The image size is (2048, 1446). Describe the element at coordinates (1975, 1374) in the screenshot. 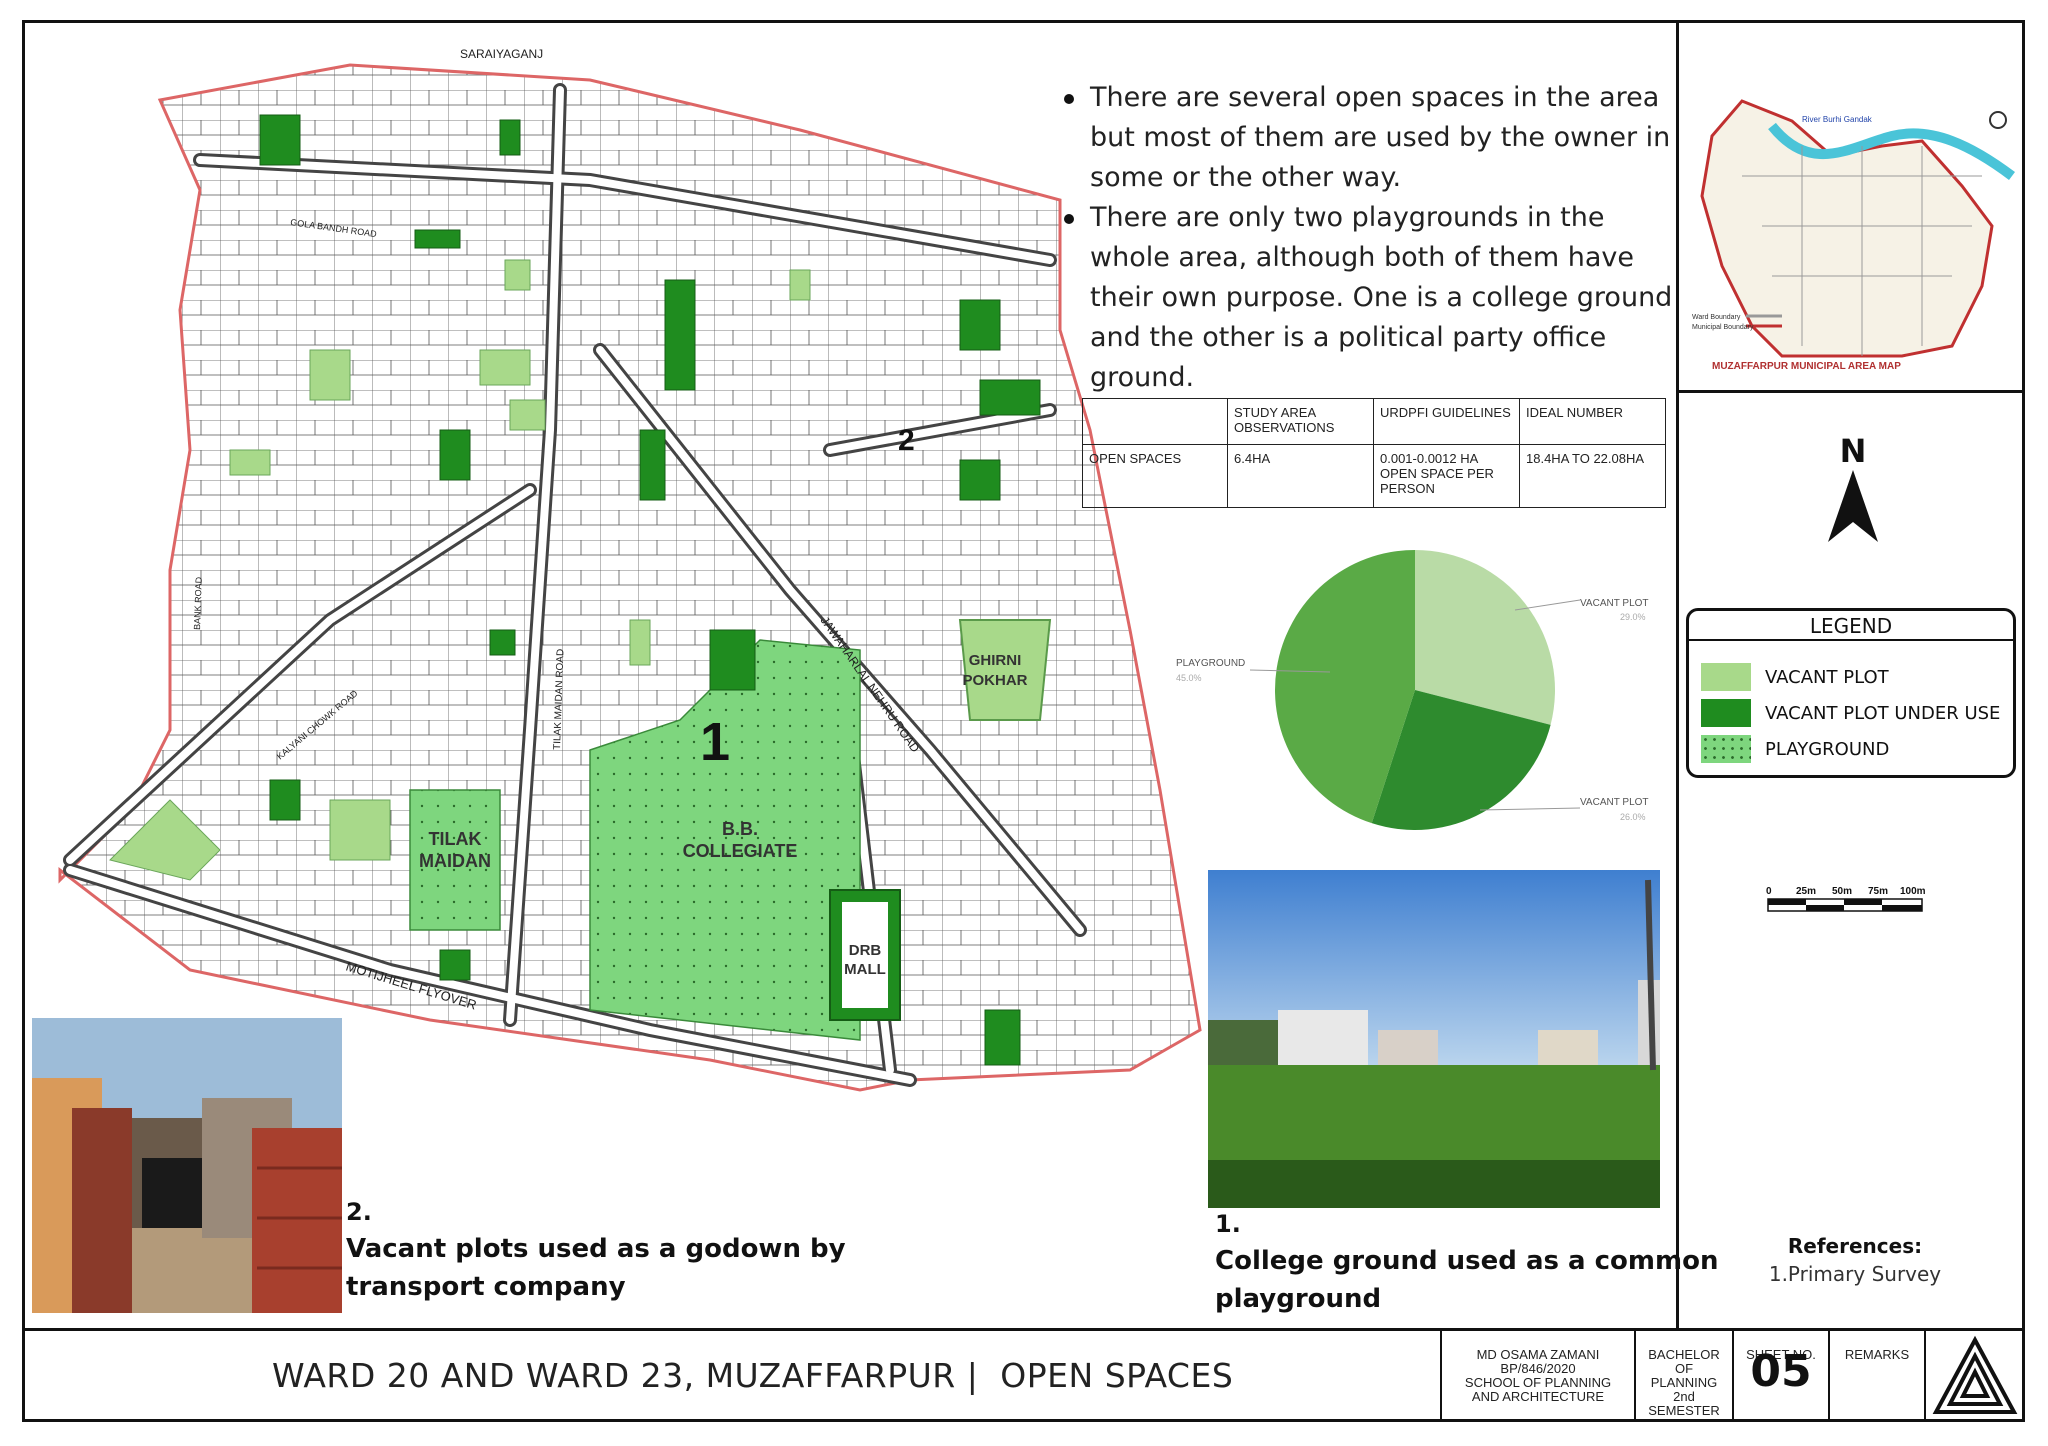

I see `logo-icon` at that location.